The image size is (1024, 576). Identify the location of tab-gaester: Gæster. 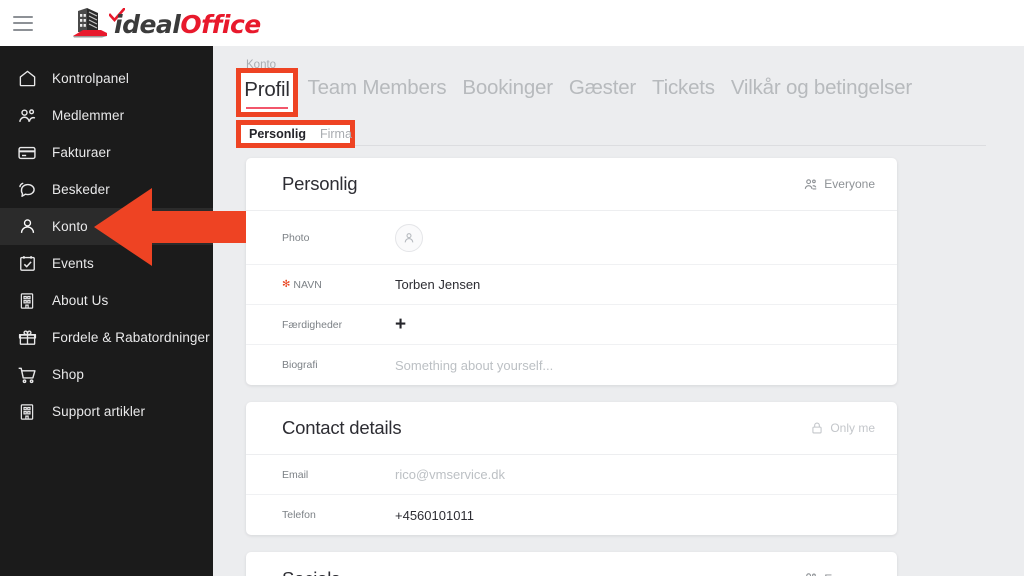
(602, 90).